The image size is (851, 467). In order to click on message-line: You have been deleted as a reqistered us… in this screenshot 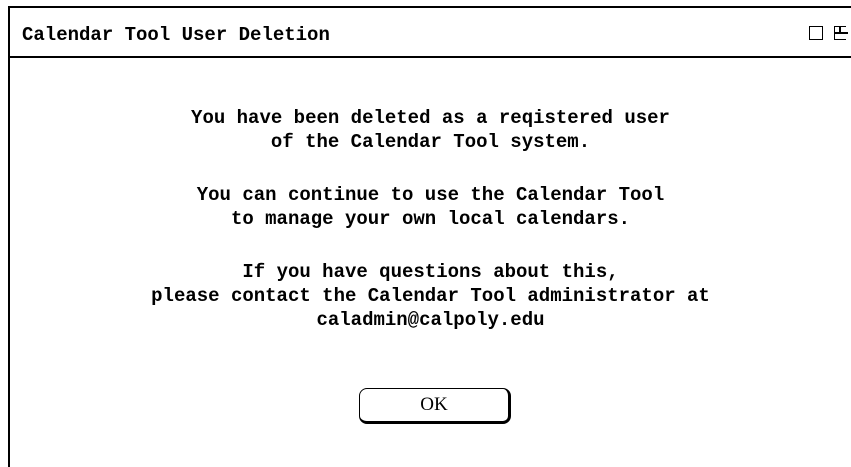, I will do `click(430, 118)`.